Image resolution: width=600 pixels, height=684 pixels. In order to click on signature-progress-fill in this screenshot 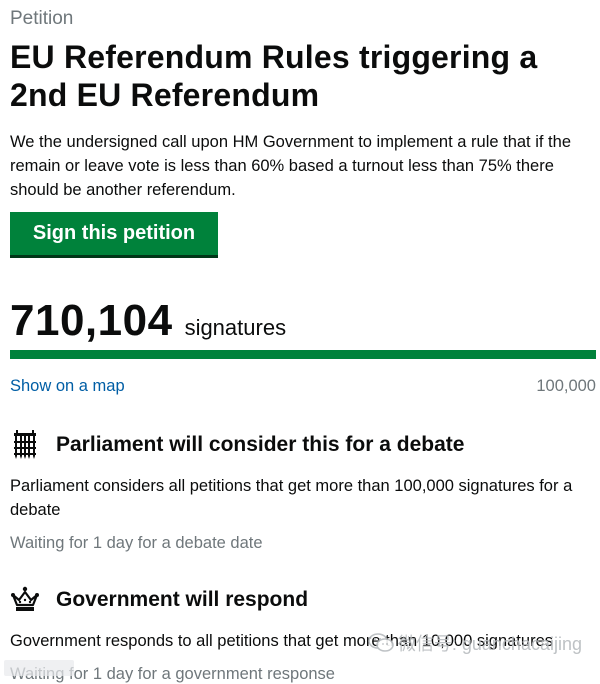, I will do `click(303, 354)`.